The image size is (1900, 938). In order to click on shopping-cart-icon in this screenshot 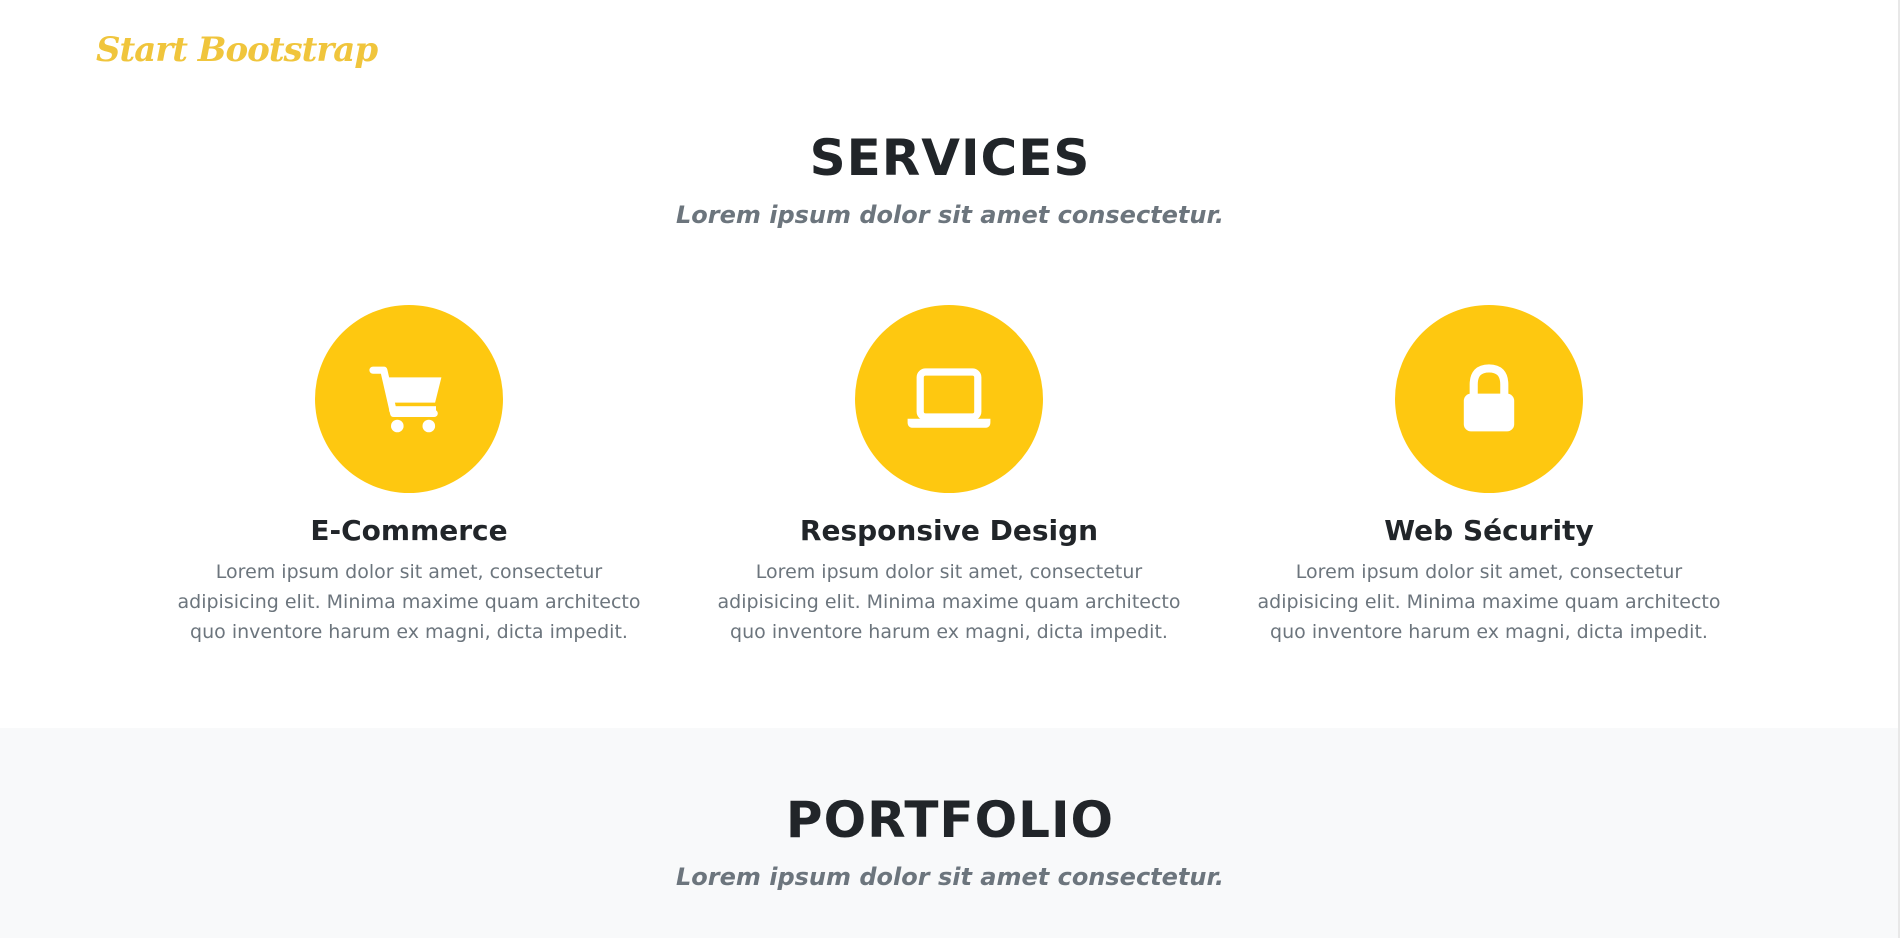, I will do `click(405, 399)`.